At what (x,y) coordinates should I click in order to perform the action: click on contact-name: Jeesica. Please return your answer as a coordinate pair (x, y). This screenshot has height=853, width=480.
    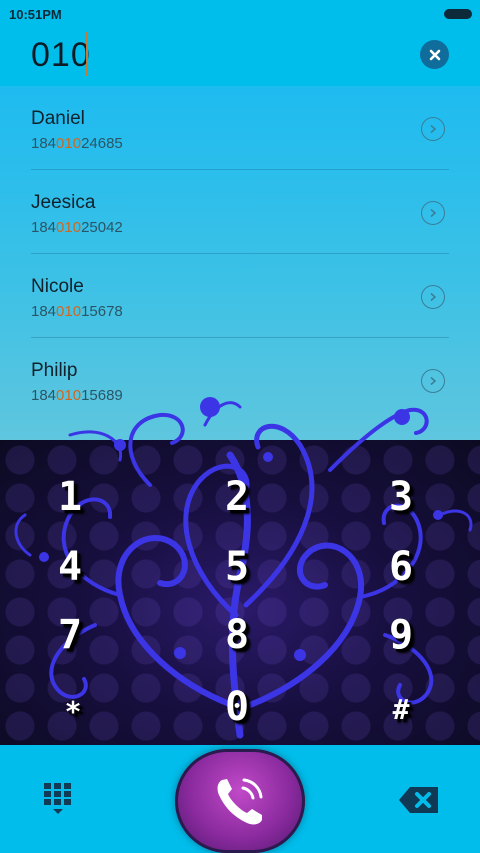
    Looking at the image, I should click on (63, 202).